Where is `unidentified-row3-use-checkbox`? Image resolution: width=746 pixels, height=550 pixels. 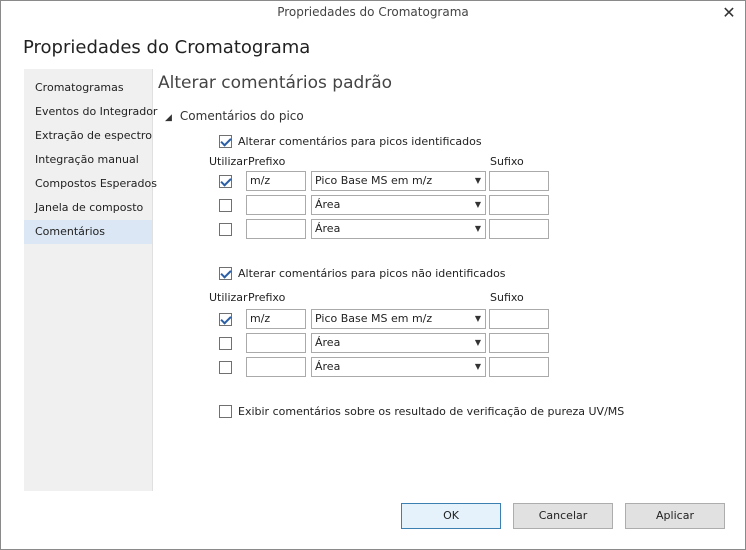
unidentified-row3-use-checkbox is located at coordinates (225, 367).